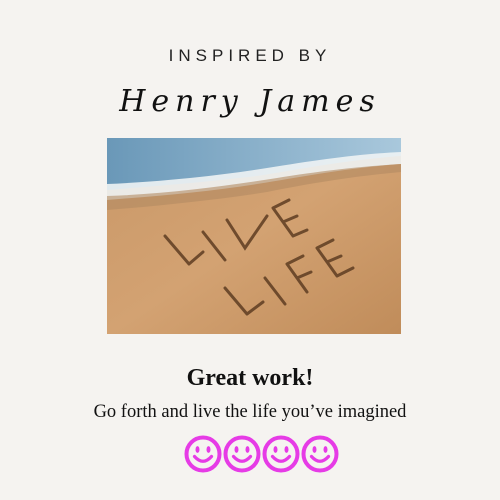  I want to click on author-name: Henry James, so click(250, 101).